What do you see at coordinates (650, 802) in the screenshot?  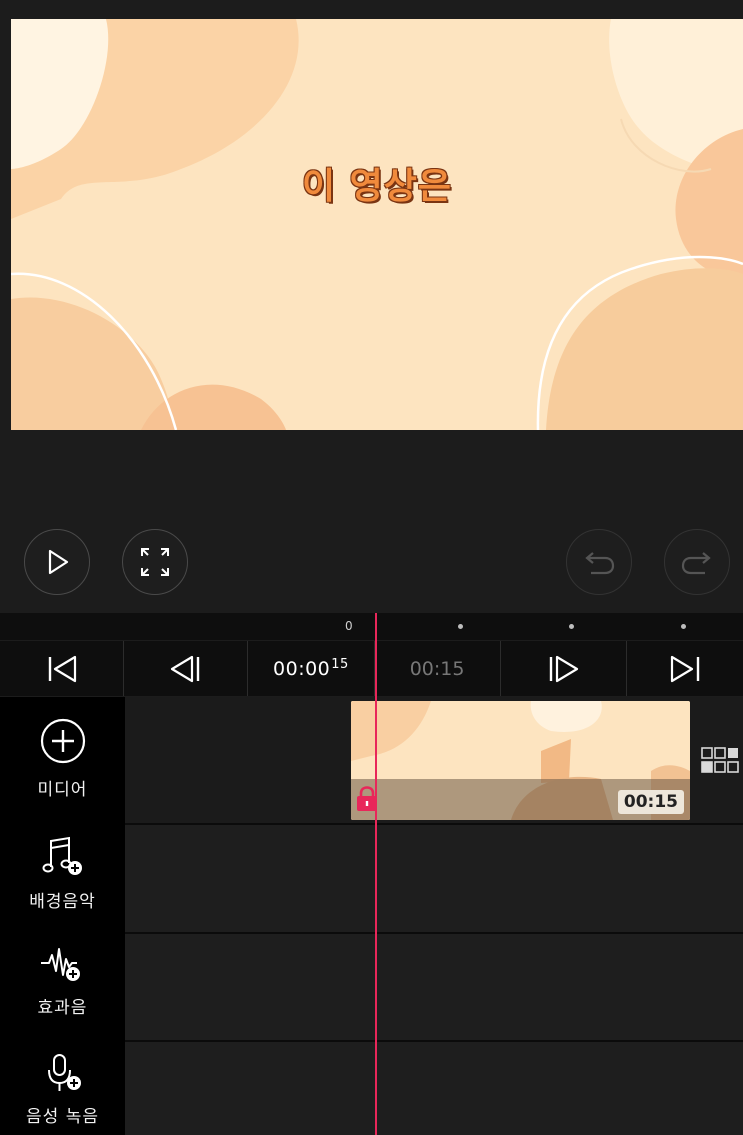 I see `clip-duration-badge: 00:15` at bounding box center [650, 802].